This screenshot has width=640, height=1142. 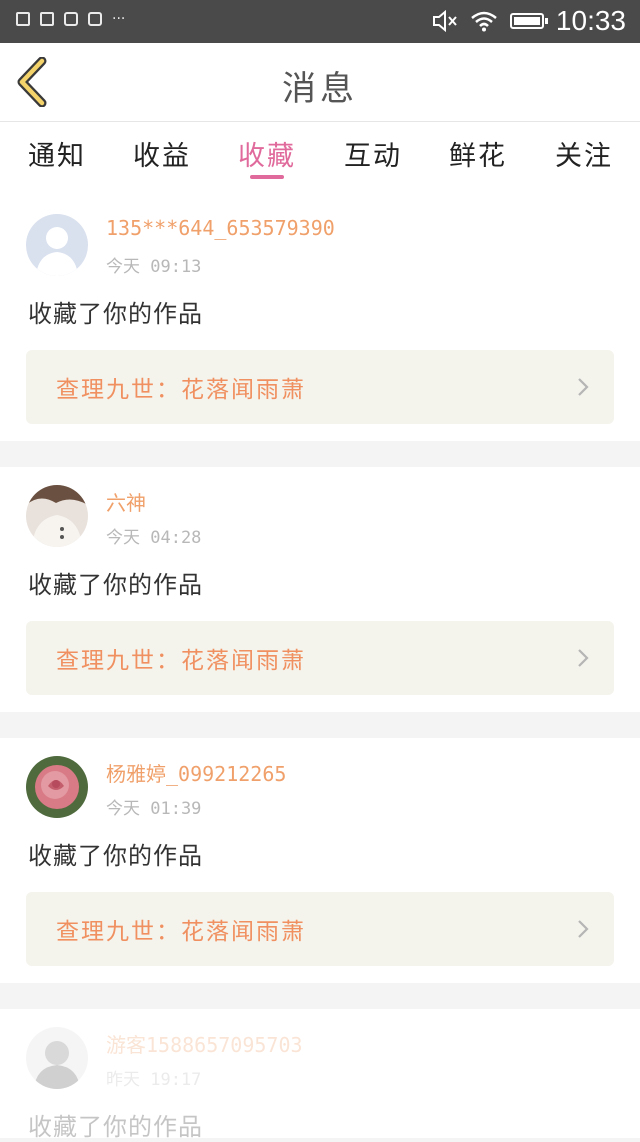 What do you see at coordinates (320, 89) in the screenshot?
I see `page-title: 消息` at bounding box center [320, 89].